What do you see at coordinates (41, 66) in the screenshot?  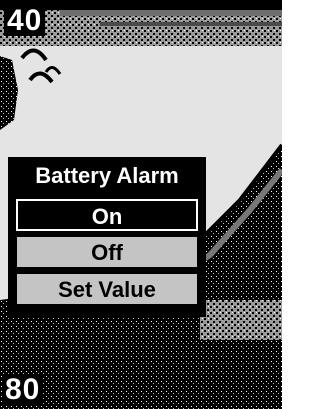 I see `fish-arch-icon` at bounding box center [41, 66].